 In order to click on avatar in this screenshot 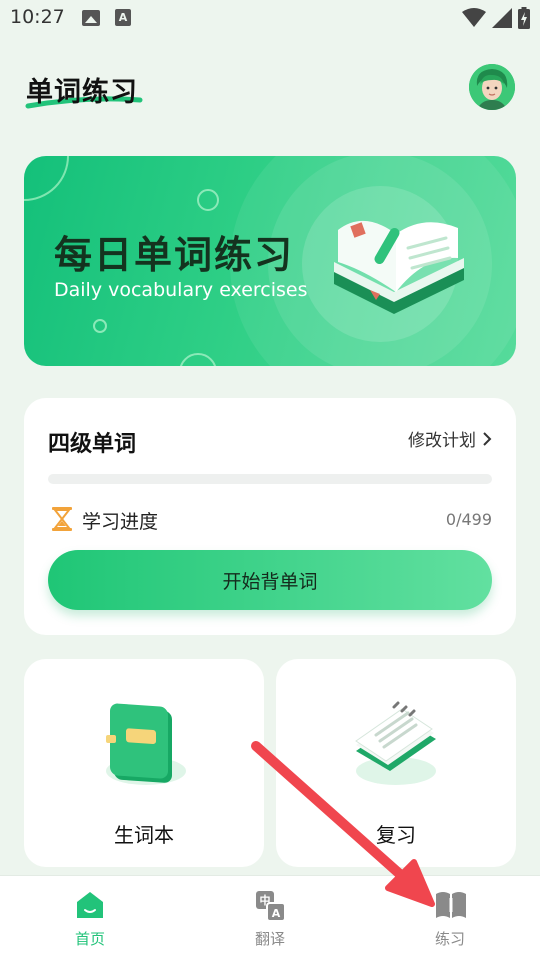, I will do `click(492, 87)`.